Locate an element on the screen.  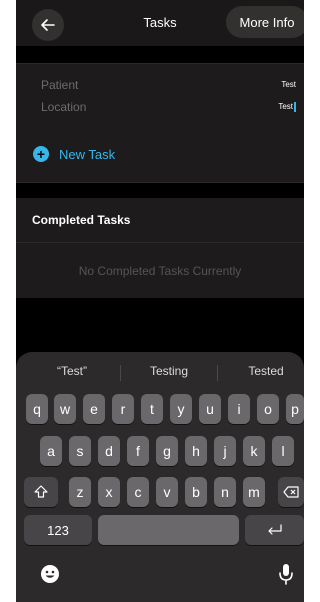
key-l: l is located at coordinates (283, 451).